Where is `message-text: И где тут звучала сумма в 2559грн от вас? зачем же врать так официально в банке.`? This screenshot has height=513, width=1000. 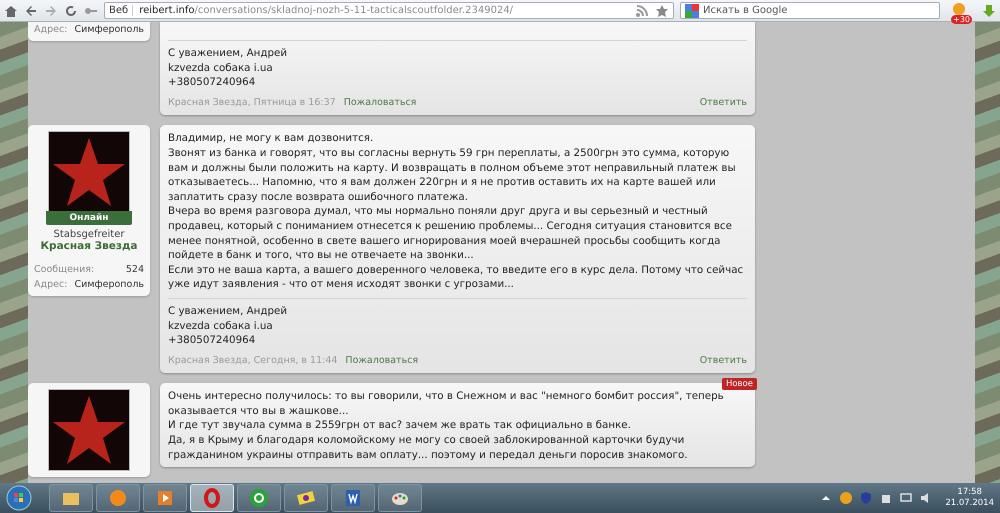
message-text: И где тут звучала сумма в 2559грн от вас? зачем же врать так официально в банке. is located at coordinates (400, 426).